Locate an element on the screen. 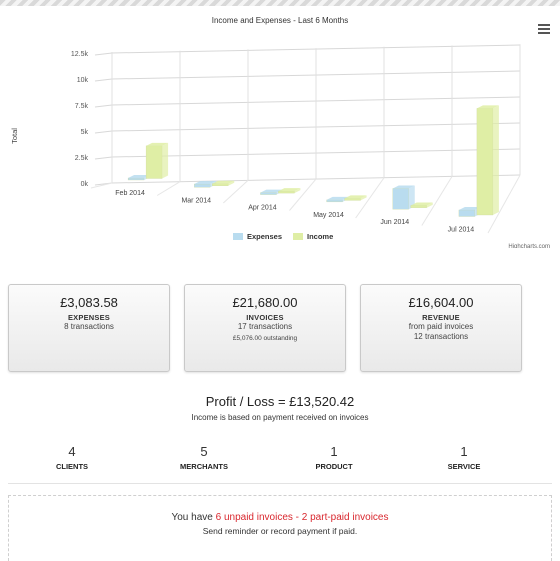  expenses-label: EXPENSES is located at coordinates (89, 317).